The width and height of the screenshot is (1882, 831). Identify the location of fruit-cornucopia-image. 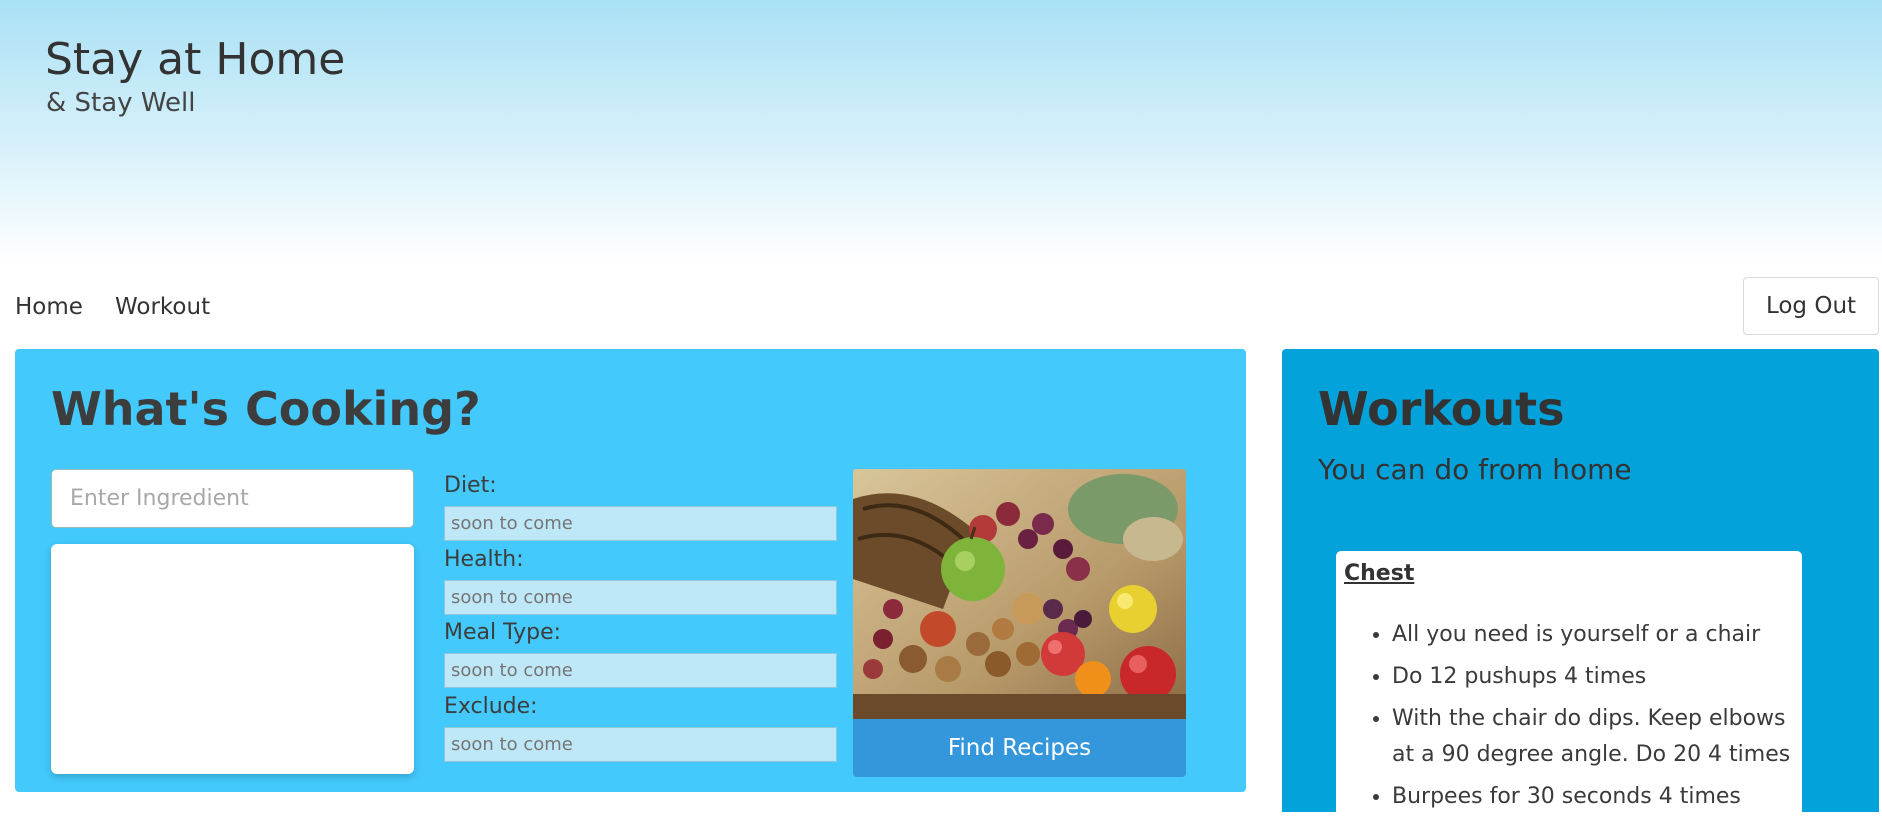
(1019, 594).